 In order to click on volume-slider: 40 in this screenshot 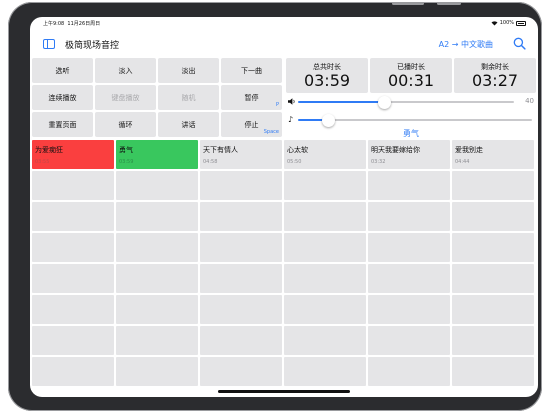, I will do `click(411, 102)`.